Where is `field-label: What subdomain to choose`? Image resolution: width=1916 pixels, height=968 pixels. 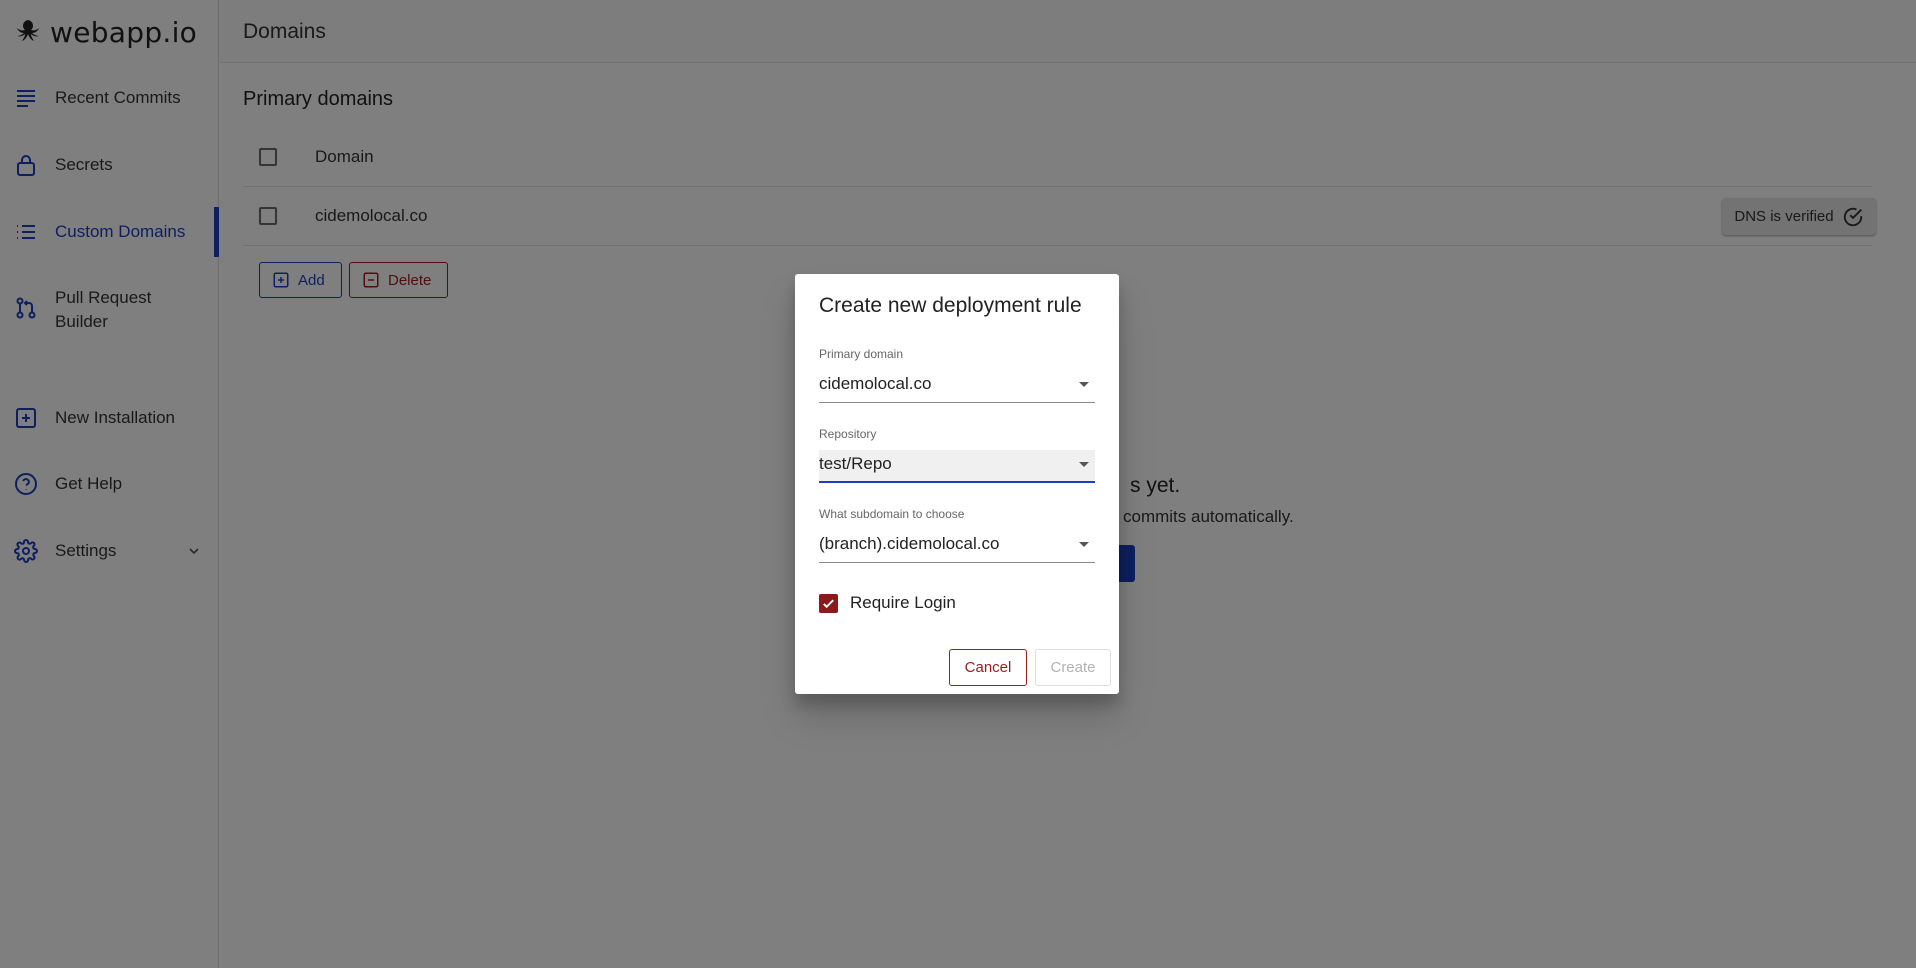
field-label: What subdomain to choose is located at coordinates (892, 514).